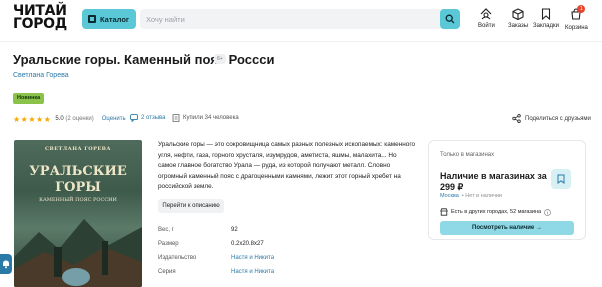 The height and width of the screenshot is (287, 602). What do you see at coordinates (291, 19) in the screenshot?
I see `search-input` at bounding box center [291, 19].